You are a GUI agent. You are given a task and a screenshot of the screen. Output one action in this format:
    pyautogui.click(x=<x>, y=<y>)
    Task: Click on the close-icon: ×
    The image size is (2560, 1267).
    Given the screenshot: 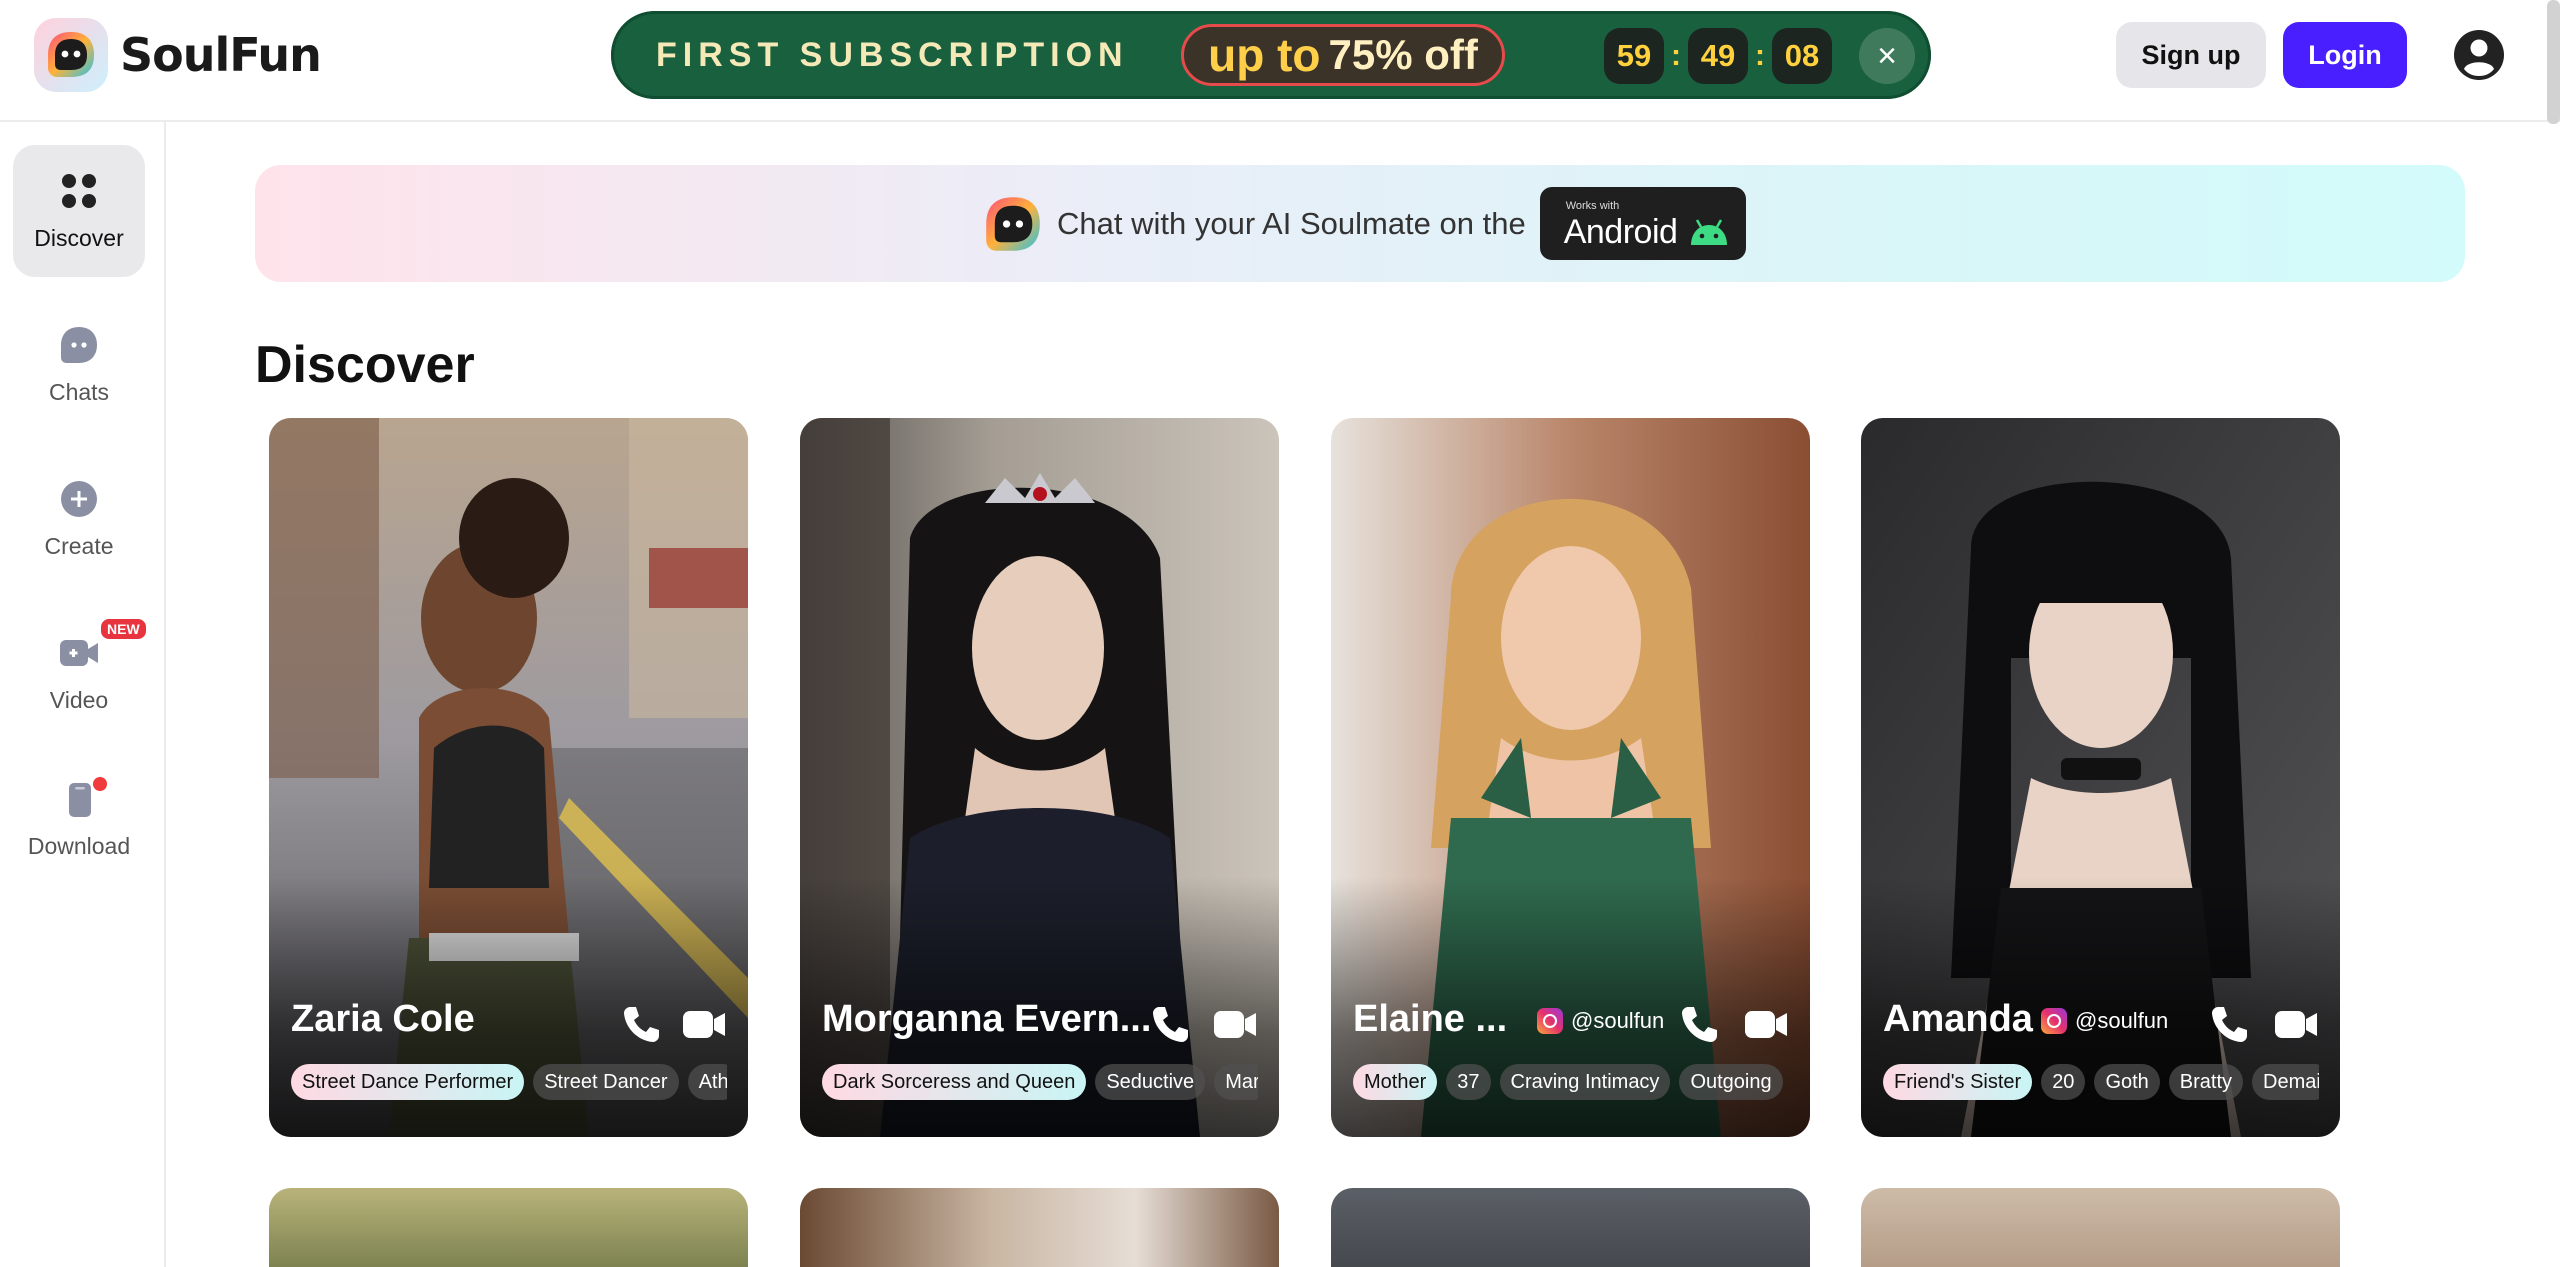 What is the action you would take?
    pyautogui.click(x=1887, y=56)
    